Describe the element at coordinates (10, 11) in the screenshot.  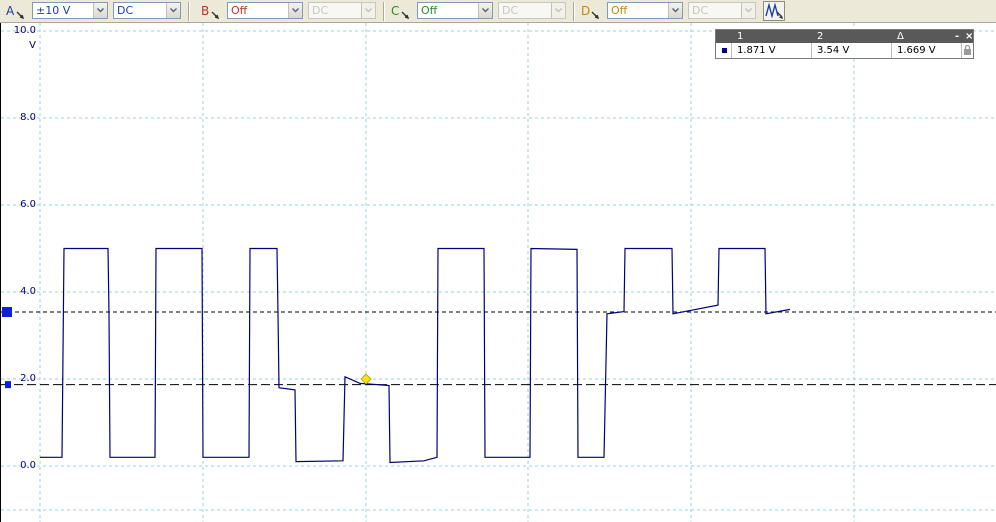
I see `channel-a-label: A` at that location.